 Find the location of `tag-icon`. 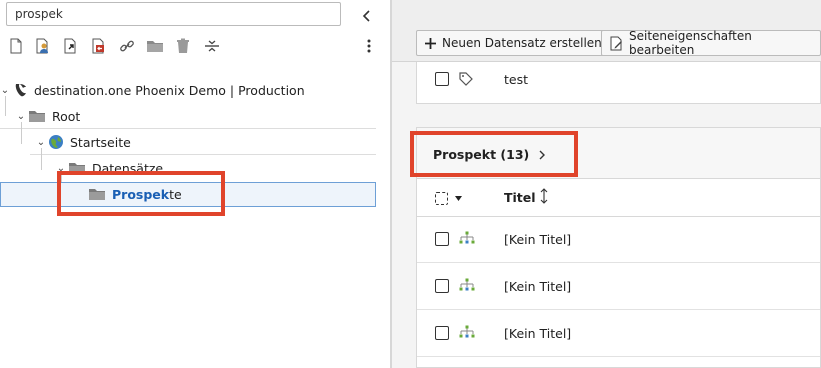

tag-icon is located at coordinates (466, 79).